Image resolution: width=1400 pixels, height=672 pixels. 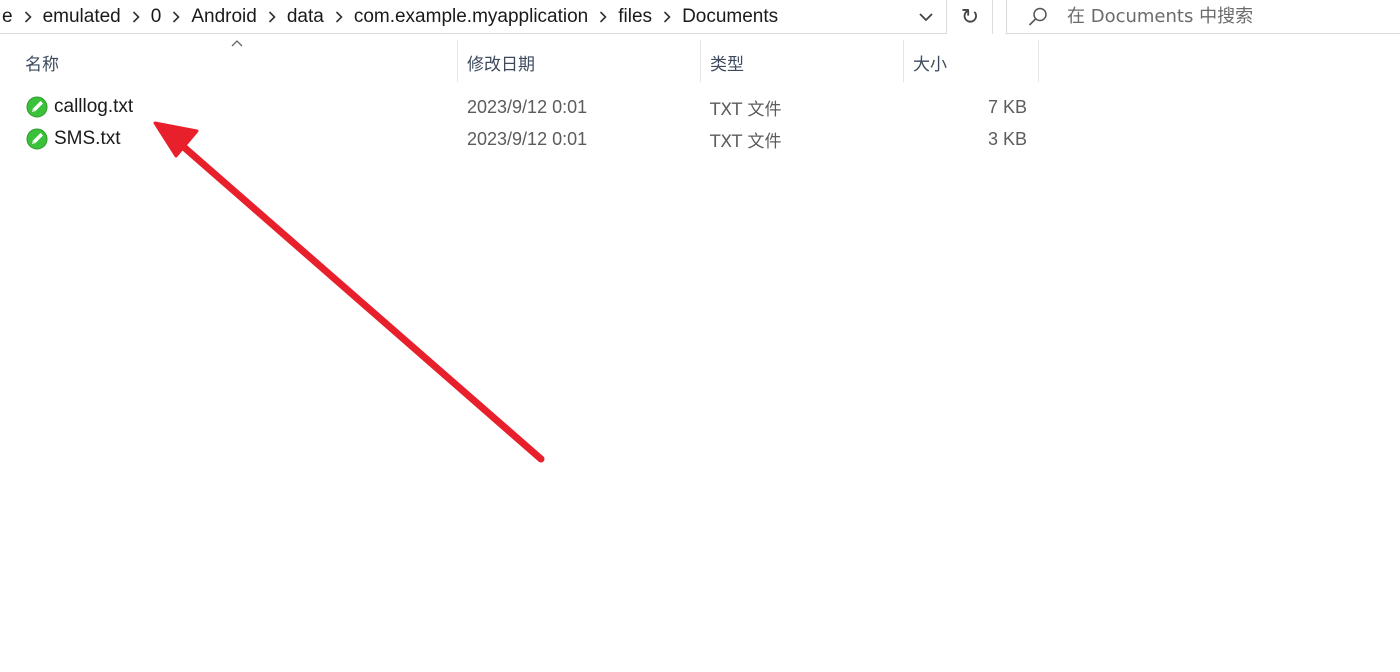 I want to click on search-box, so click(x=1203, y=17).